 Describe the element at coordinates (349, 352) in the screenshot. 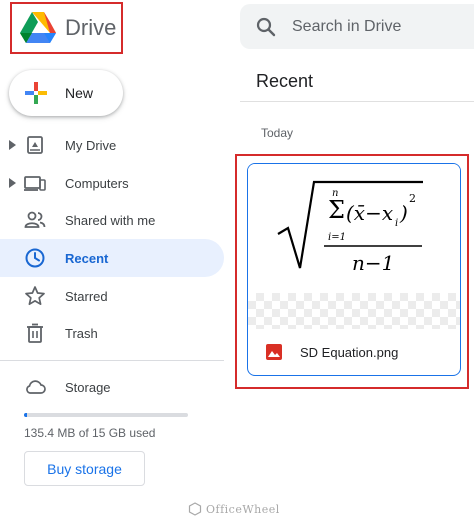

I see `file-name: SD Equation.png` at that location.